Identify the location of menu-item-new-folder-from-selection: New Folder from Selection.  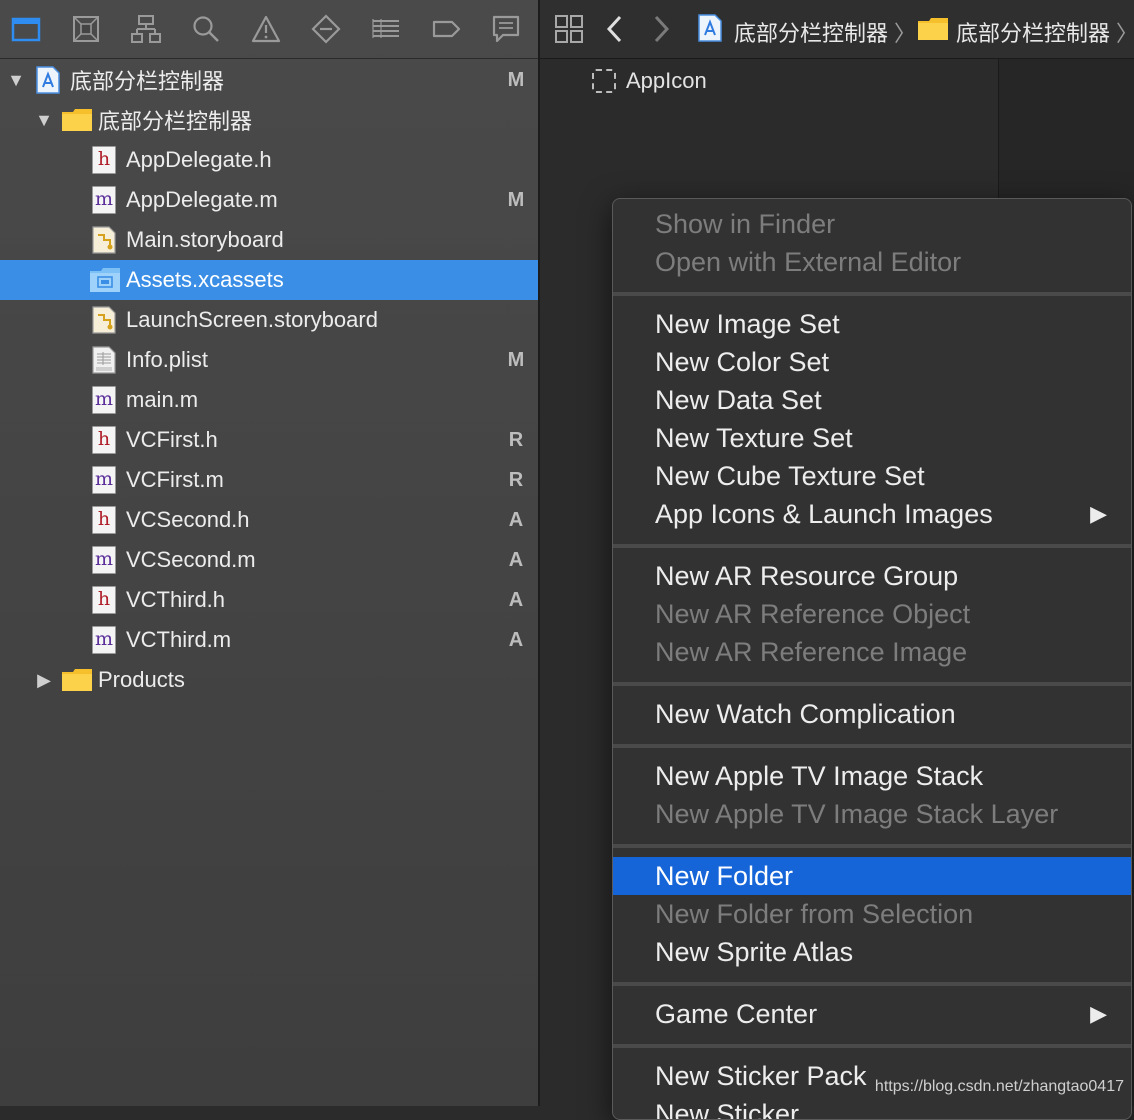
(814, 914).